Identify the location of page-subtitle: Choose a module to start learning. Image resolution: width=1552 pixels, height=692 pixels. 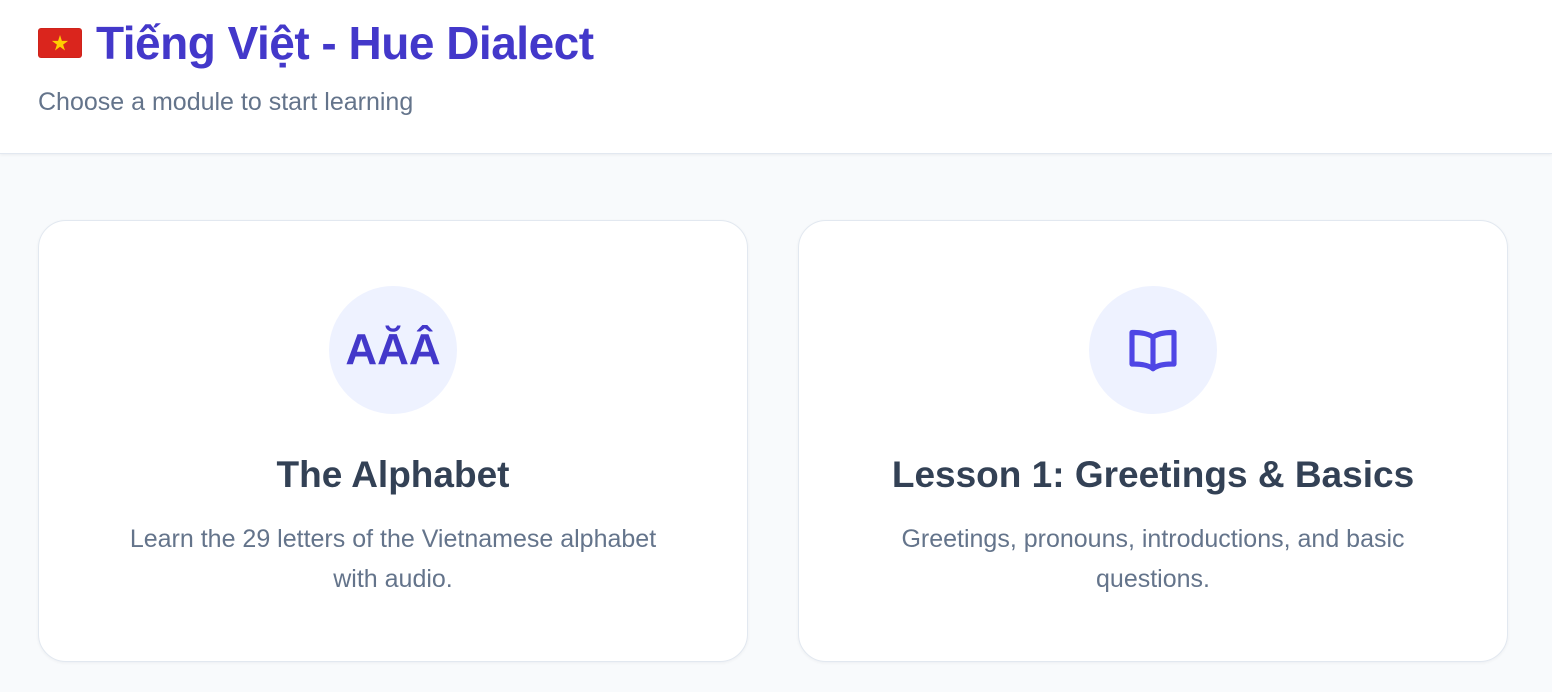
(226, 102).